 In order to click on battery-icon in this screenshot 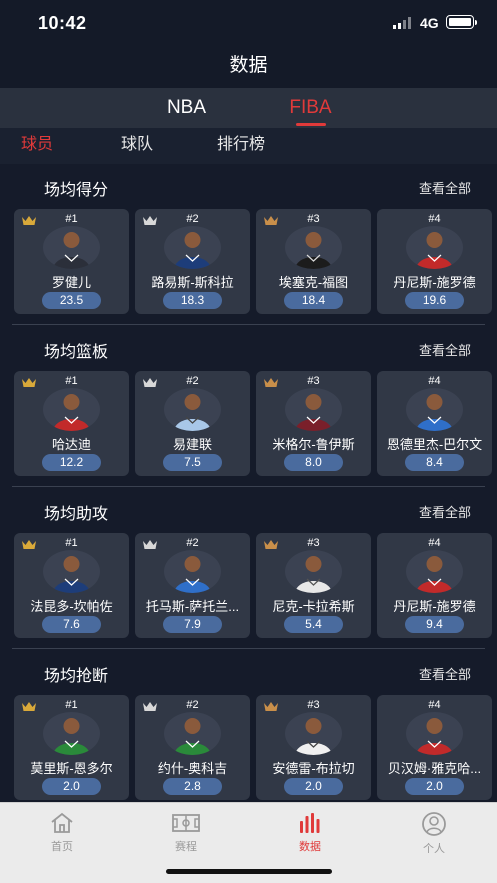, I will do `click(461, 22)`.